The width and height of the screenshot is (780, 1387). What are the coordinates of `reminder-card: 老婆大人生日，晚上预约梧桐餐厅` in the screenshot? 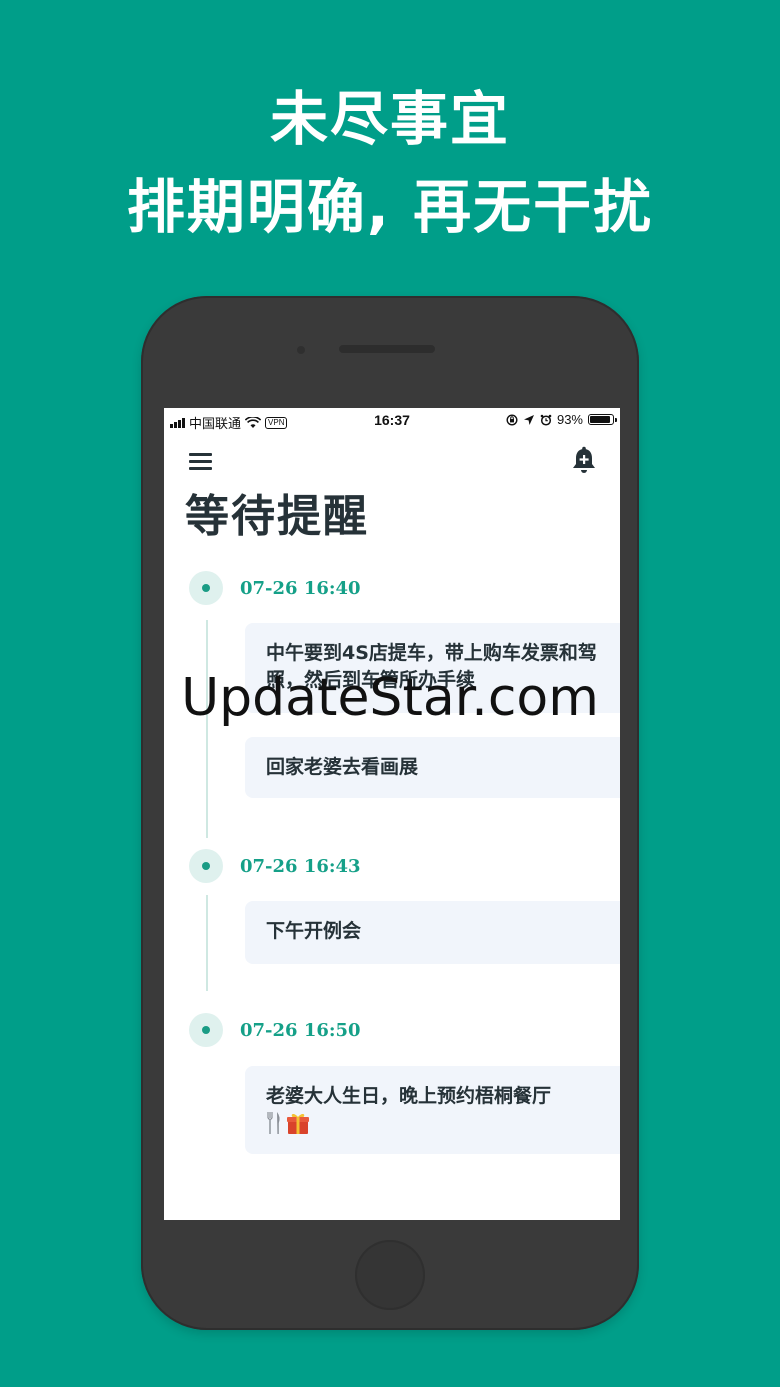 It's located at (432, 1110).